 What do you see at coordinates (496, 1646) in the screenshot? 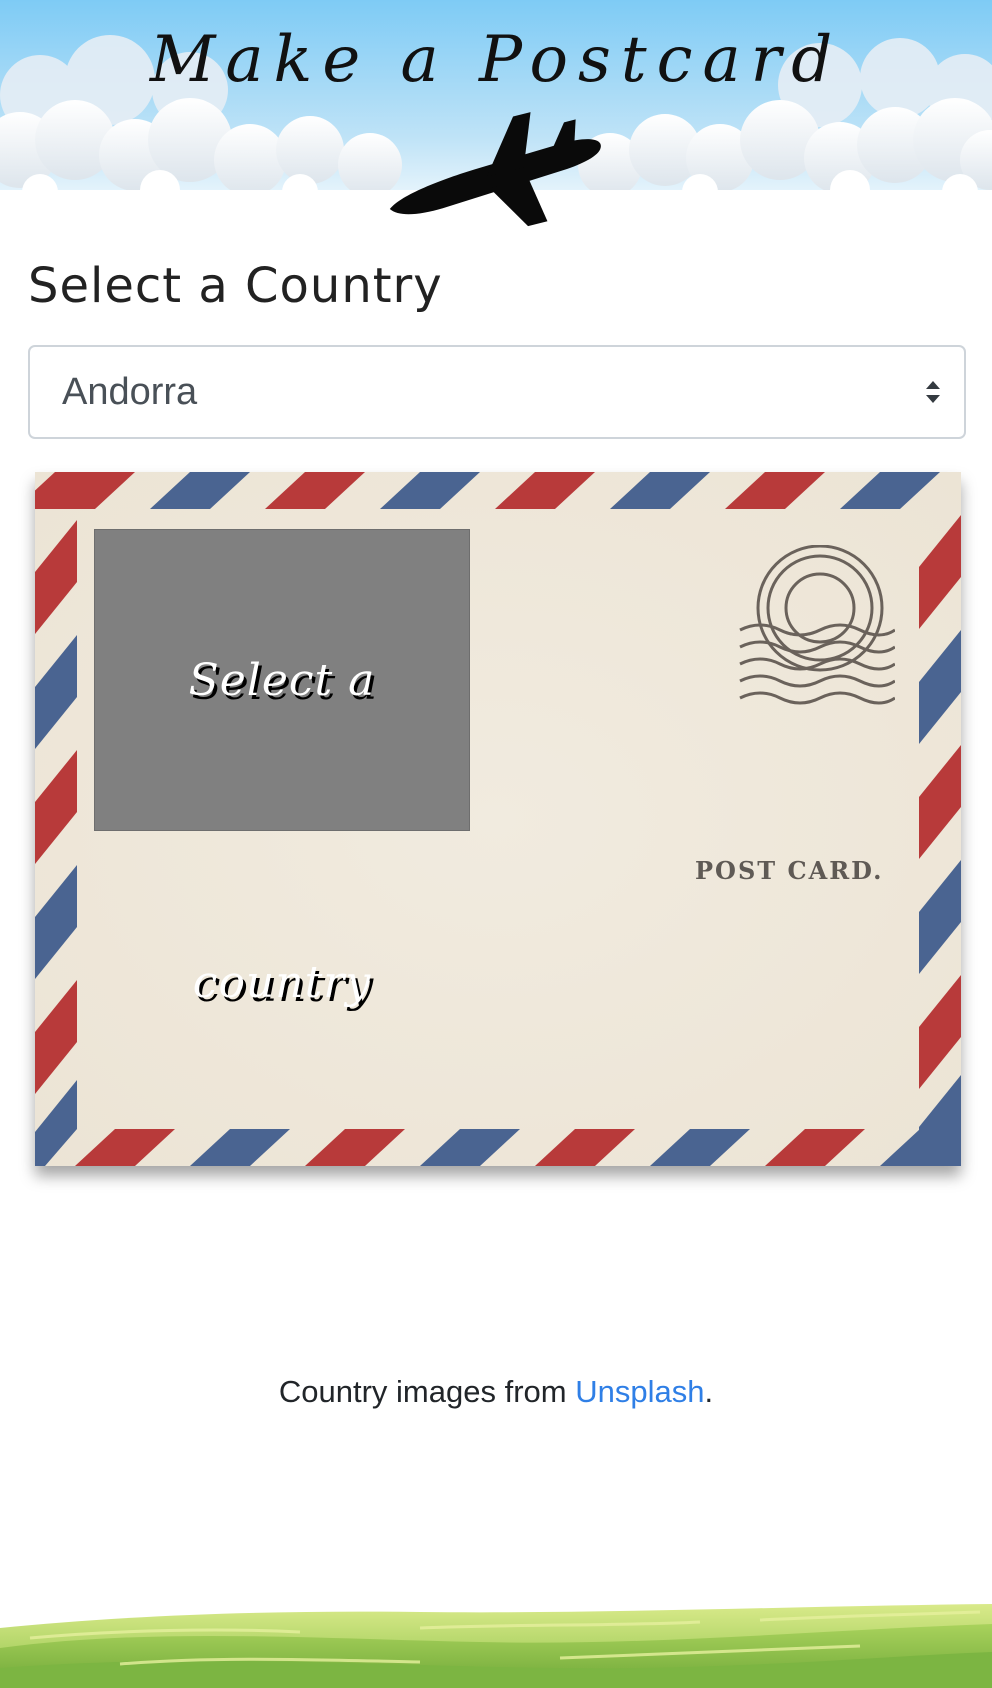
I see `grass-hills-footer` at bounding box center [496, 1646].